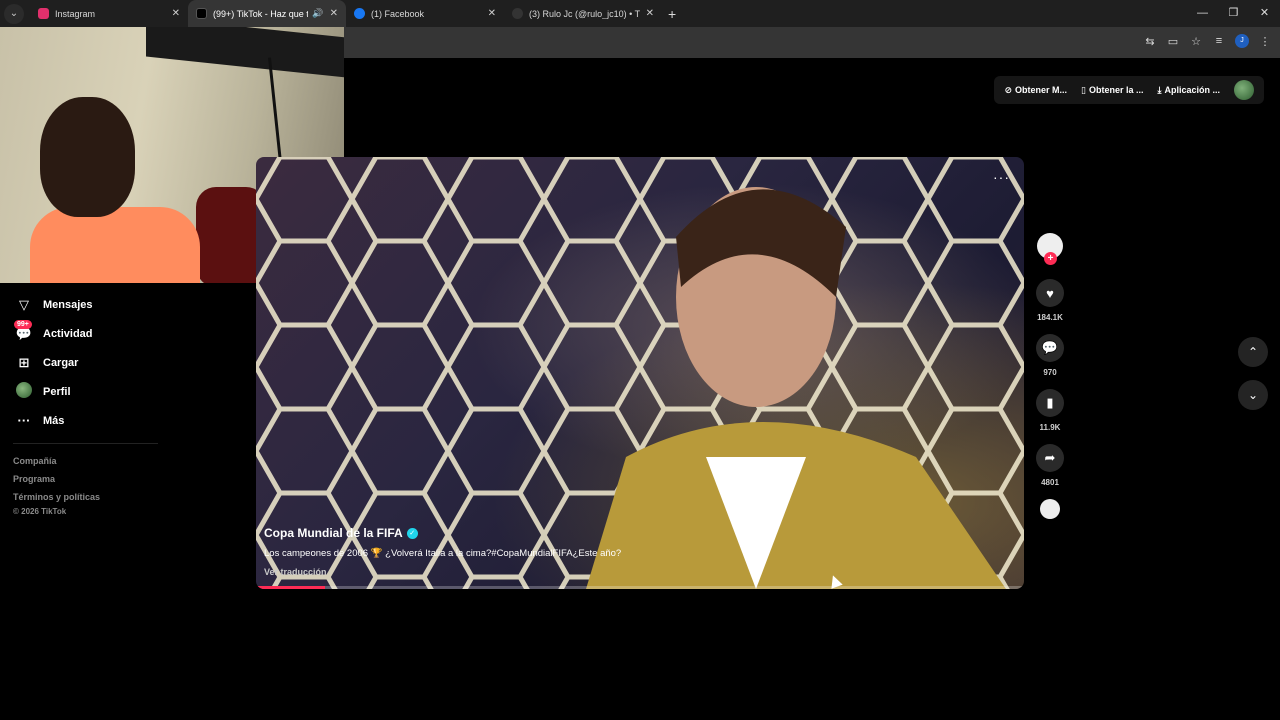 This screenshot has height=720, width=1280. I want to click on restore-button: ❐, so click(1233, 13).